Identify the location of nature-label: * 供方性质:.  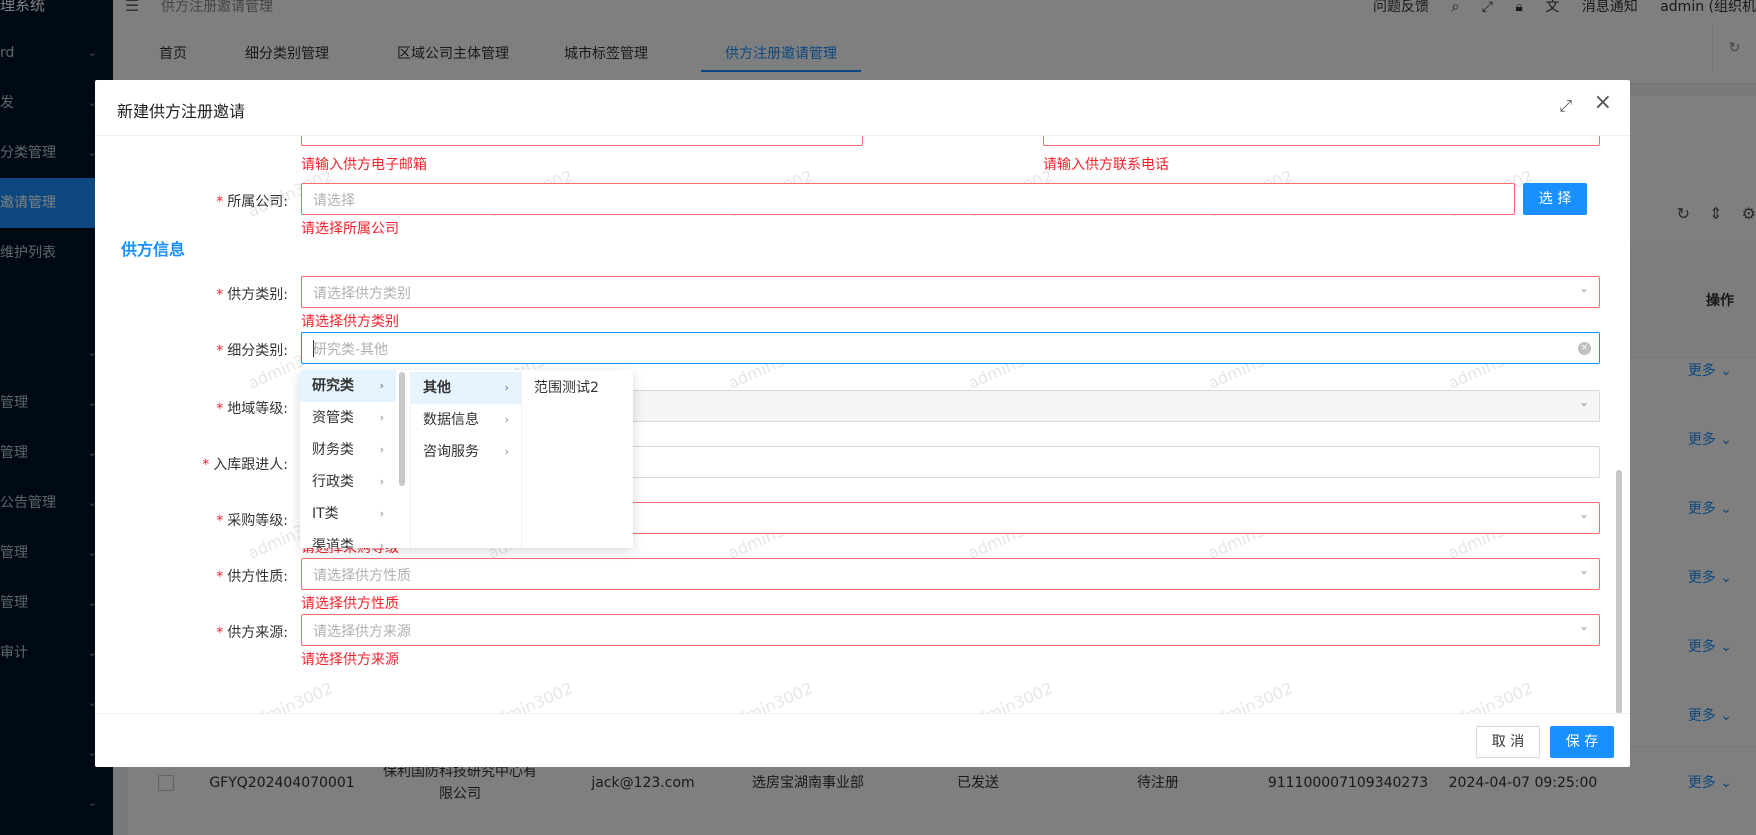
(252, 577).